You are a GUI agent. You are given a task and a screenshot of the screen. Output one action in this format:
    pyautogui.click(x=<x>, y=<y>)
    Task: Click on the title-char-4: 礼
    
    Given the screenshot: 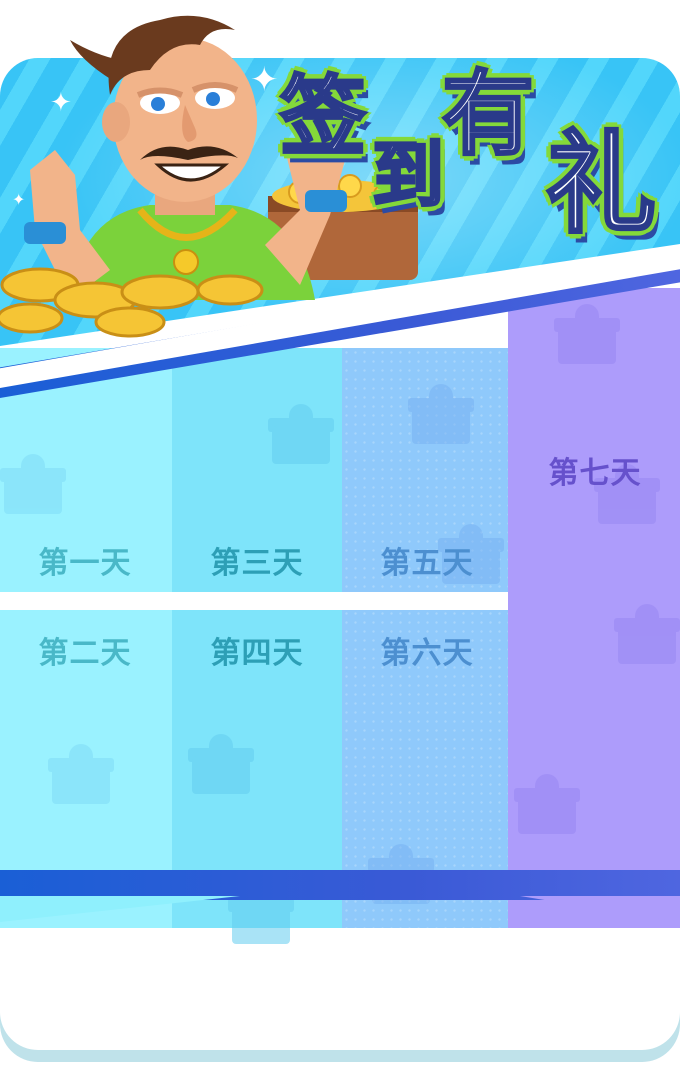 What is the action you would take?
    pyautogui.click(x=601, y=184)
    